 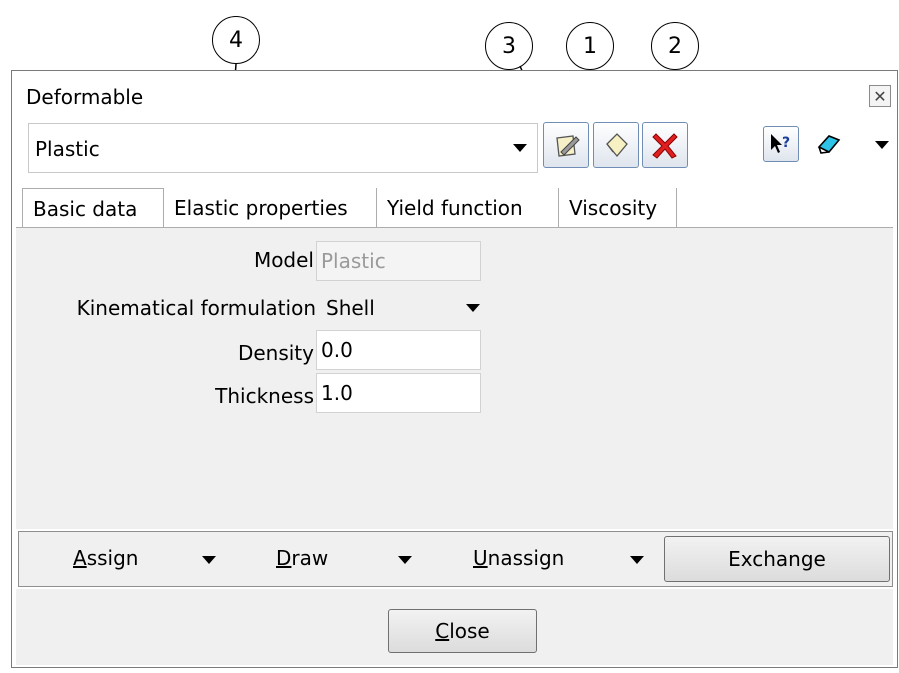 I want to click on material-select: Plastic, so click(x=283, y=148).